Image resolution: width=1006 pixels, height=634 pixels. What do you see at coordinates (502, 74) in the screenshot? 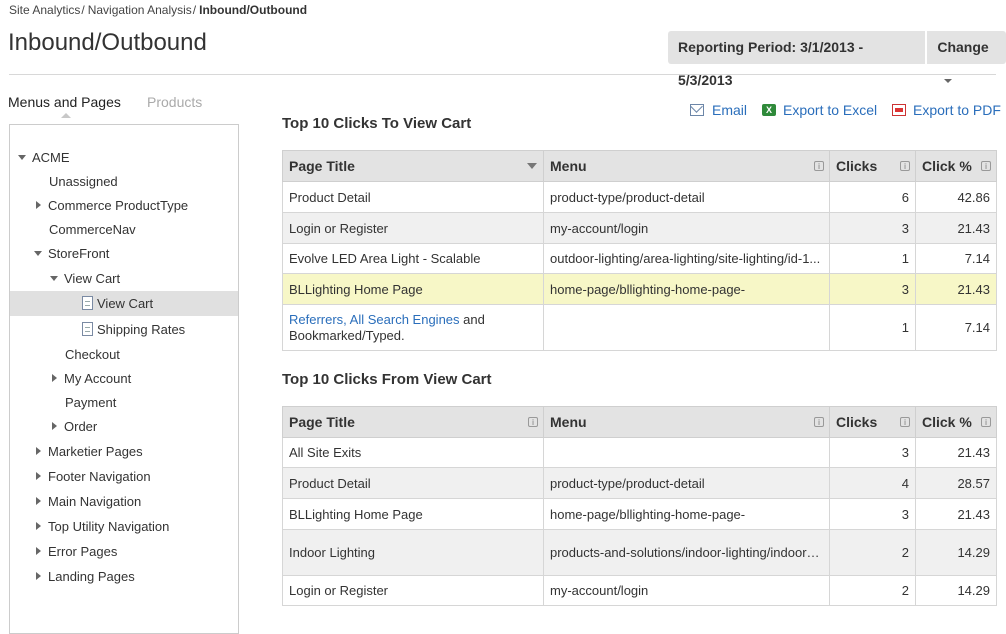
I see `header-divider` at bounding box center [502, 74].